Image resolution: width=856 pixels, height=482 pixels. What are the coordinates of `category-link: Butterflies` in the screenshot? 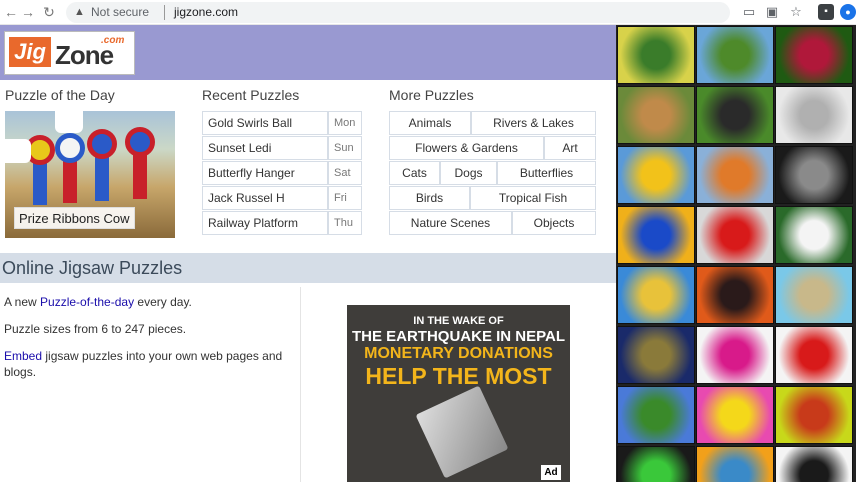 It's located at (546, 173).